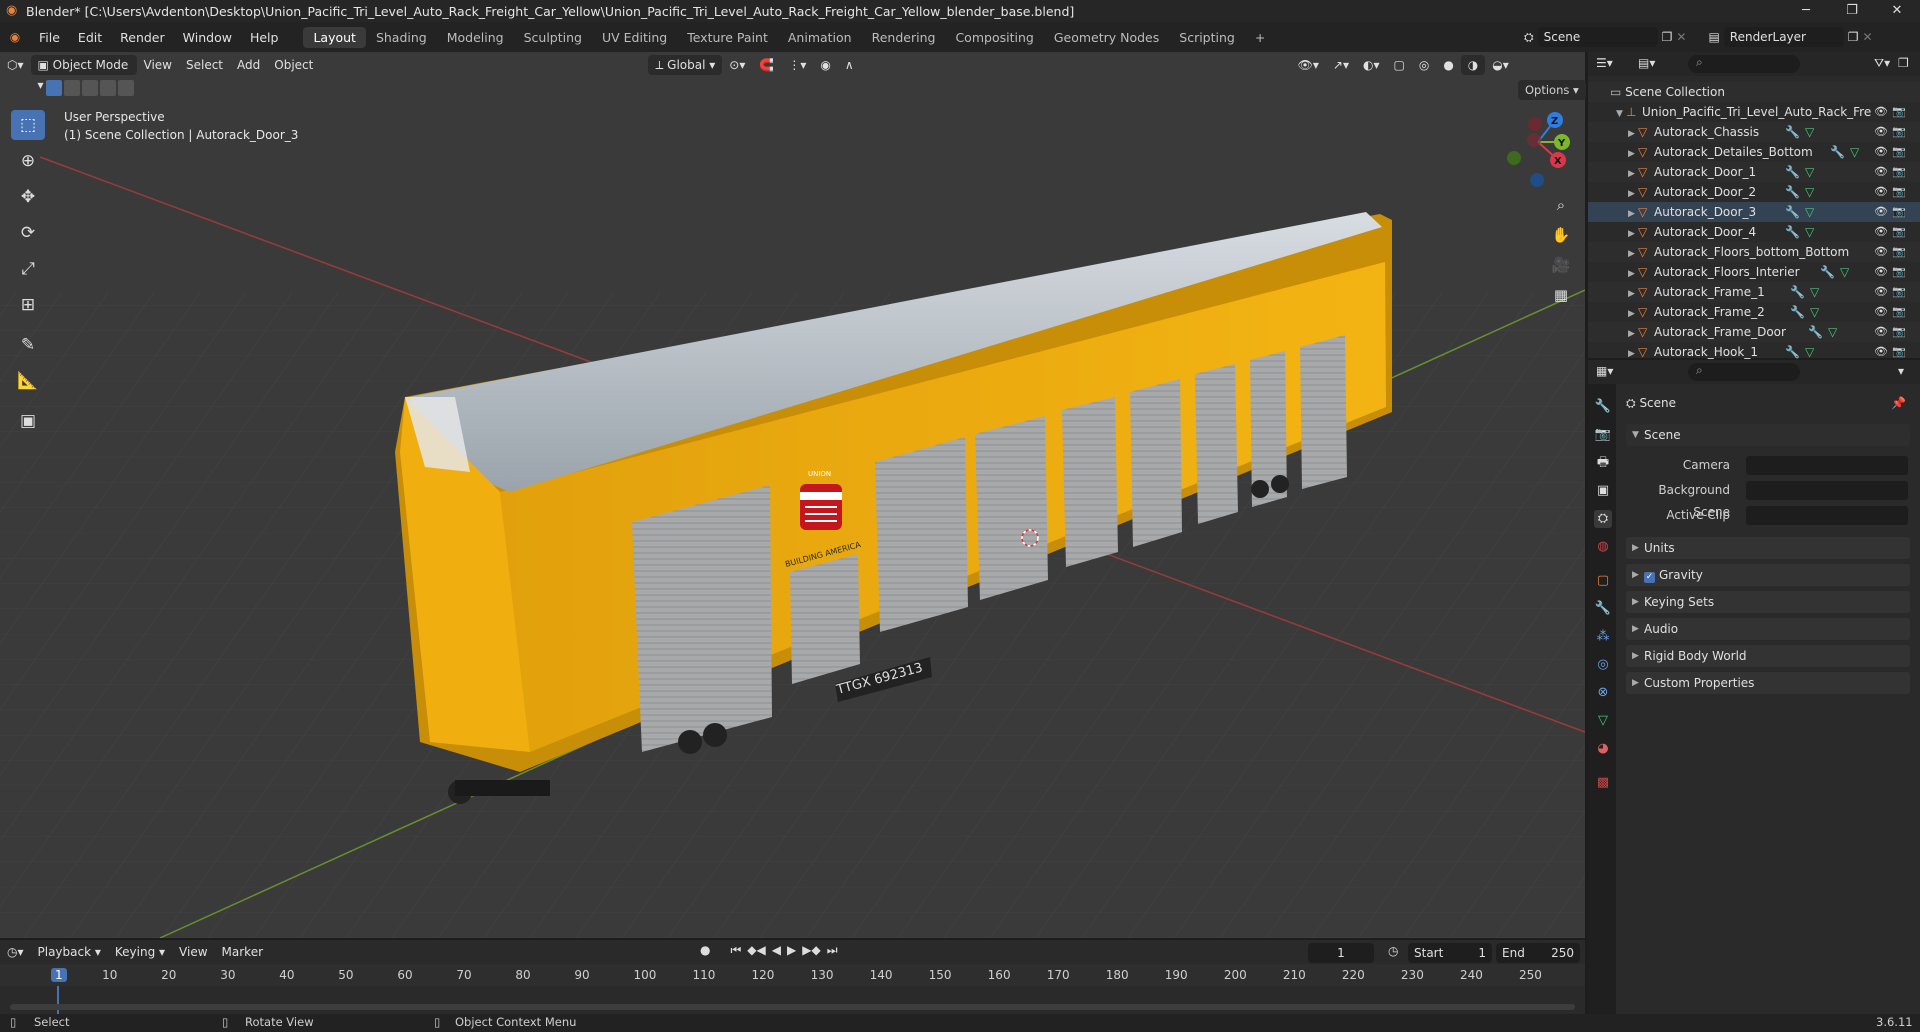 Image resolution: width=1920 pixels, height=1032 pixels. Describe the element at coordinates (1901, 371) in the screenshot. I see `properties-options-icon: ▾` at that location.